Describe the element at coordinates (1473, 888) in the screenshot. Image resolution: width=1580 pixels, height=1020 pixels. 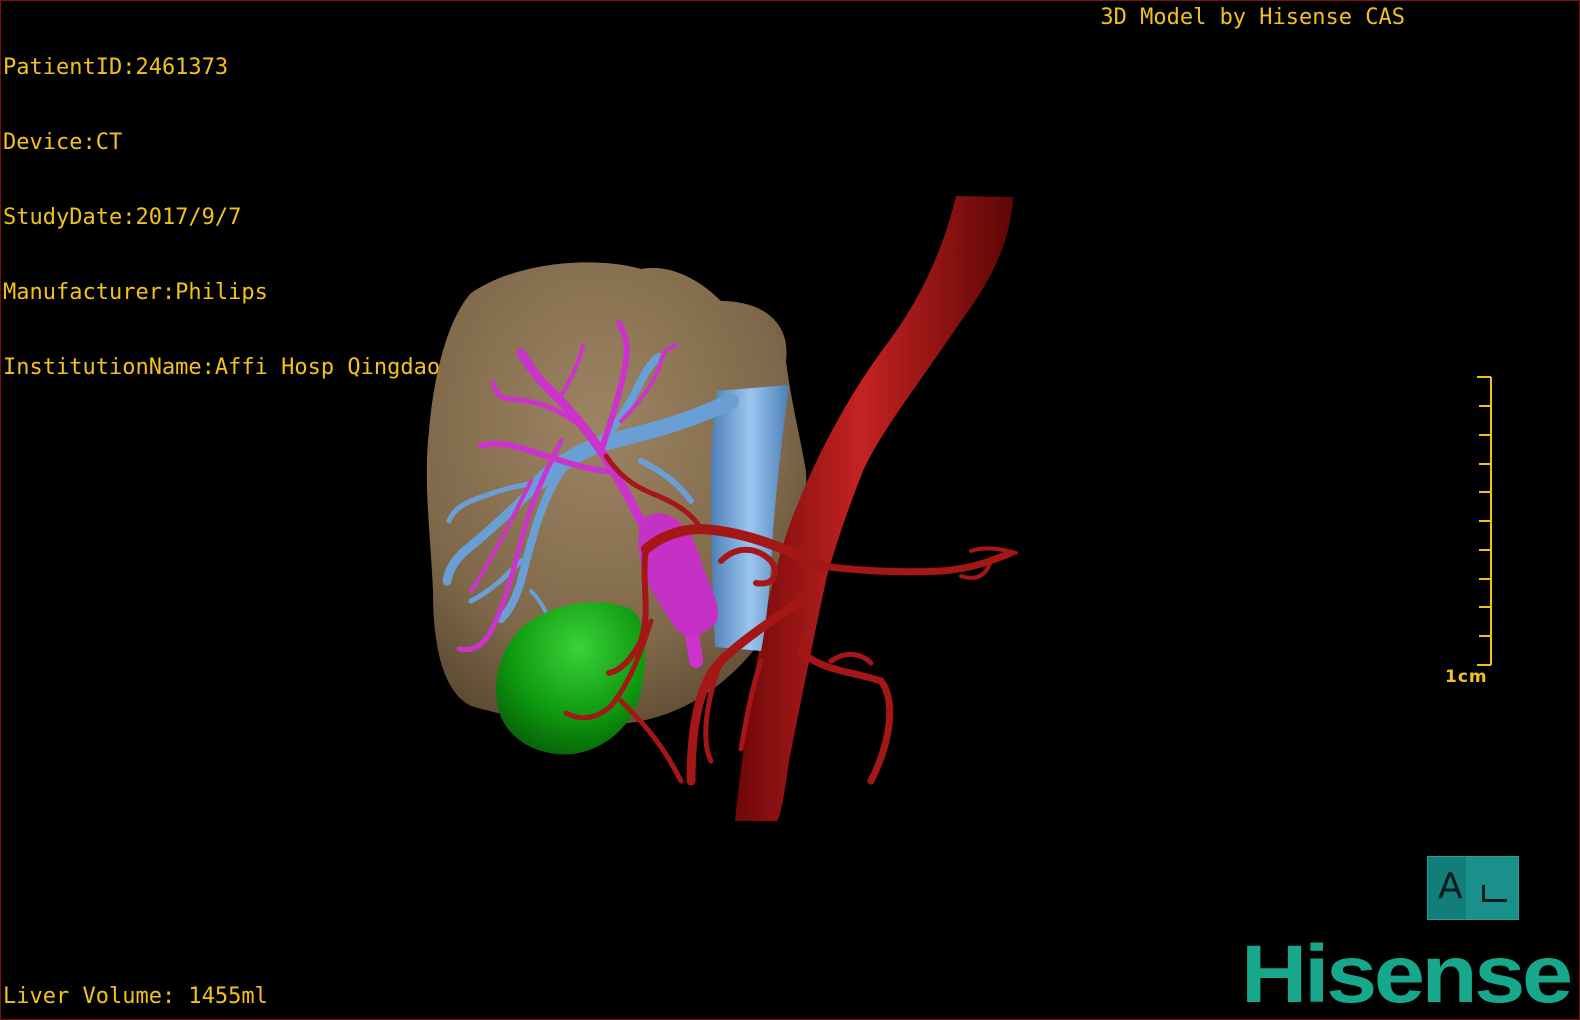
I see `orientation-cube: A` at that location.